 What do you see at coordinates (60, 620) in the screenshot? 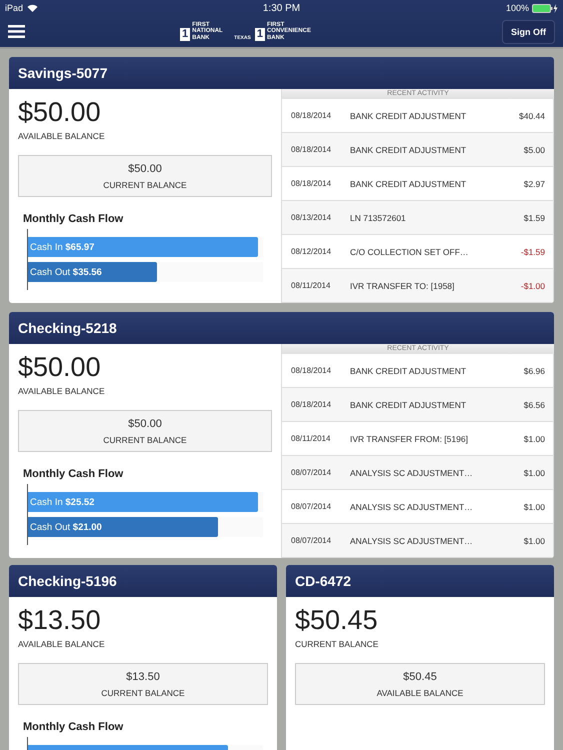
I see `balance-amount: $13.50` at bounding box center [60, 620].